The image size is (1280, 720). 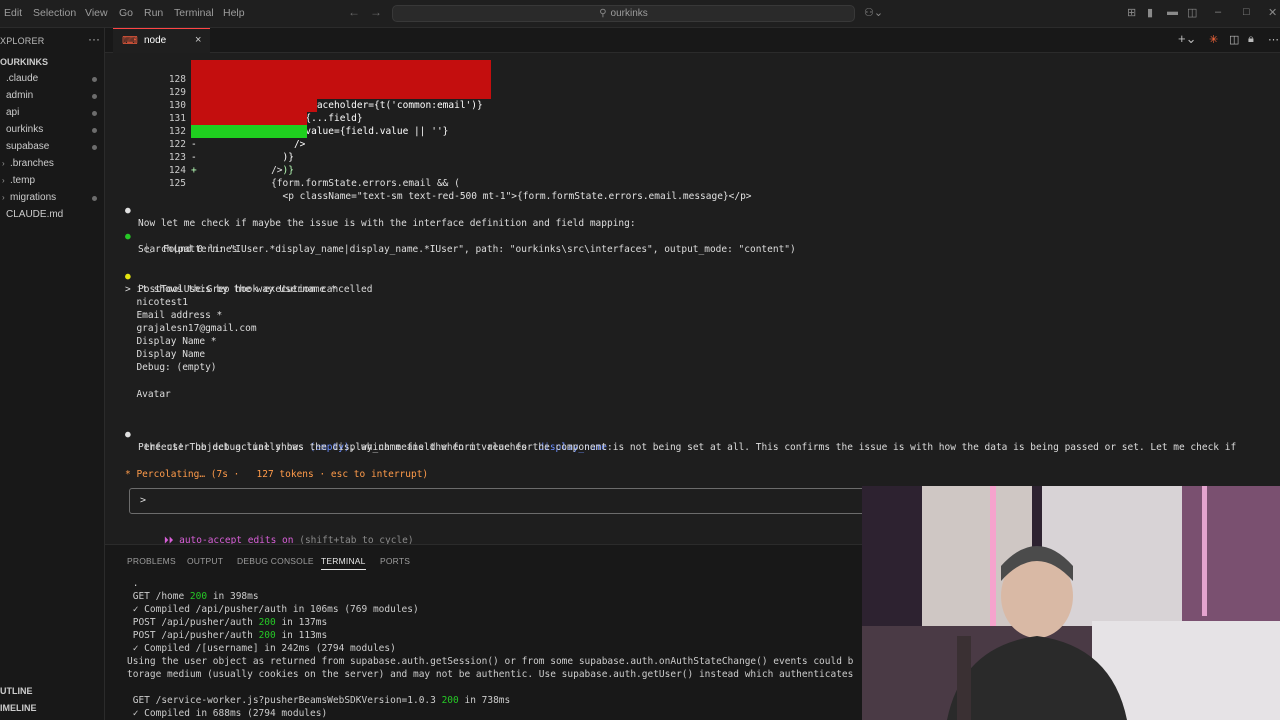 What do you see at coordinates (275, 561) in the screenshot?
I see `tab-debug-console: DEBUG CONSOLE` at bounding box center [275, 561].